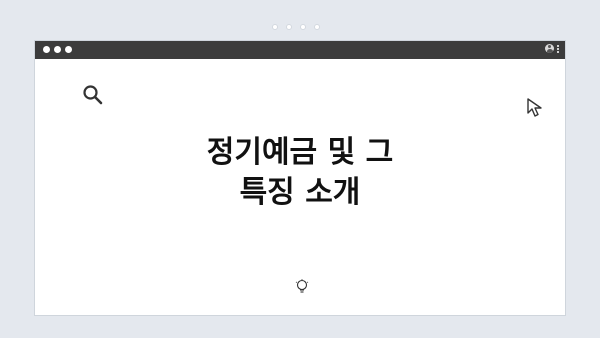 This screenshot has height=338, width=600. What do you see at coordinates (302, 286) in the screenshot?
I see `lightbulb-icon` at bounding box center [302, 286].